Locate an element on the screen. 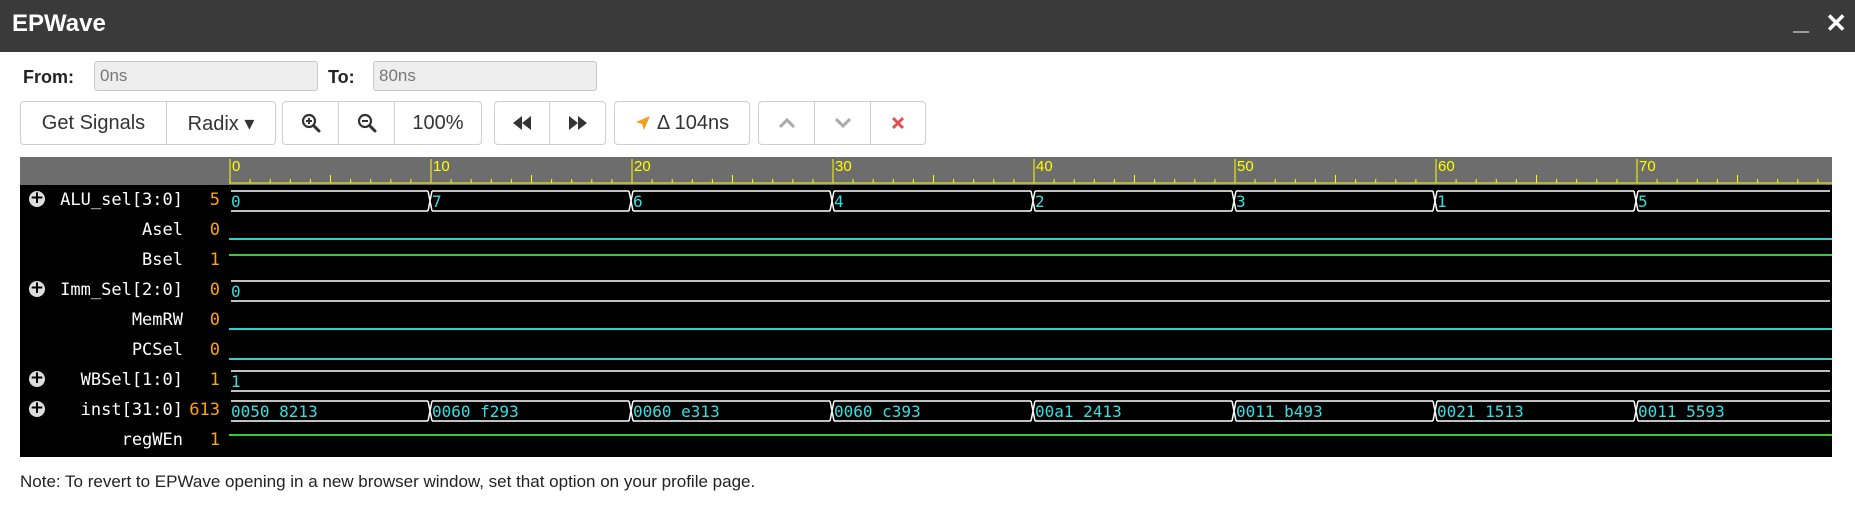 The width and height of the screenshot is (1855, 507). close-icon is located at coordinates (898, 123).